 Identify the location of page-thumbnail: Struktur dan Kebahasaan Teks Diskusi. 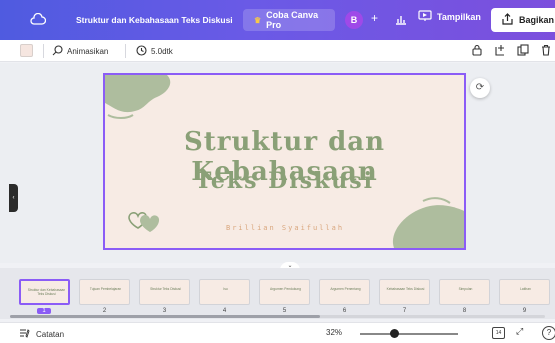
(44, 292).